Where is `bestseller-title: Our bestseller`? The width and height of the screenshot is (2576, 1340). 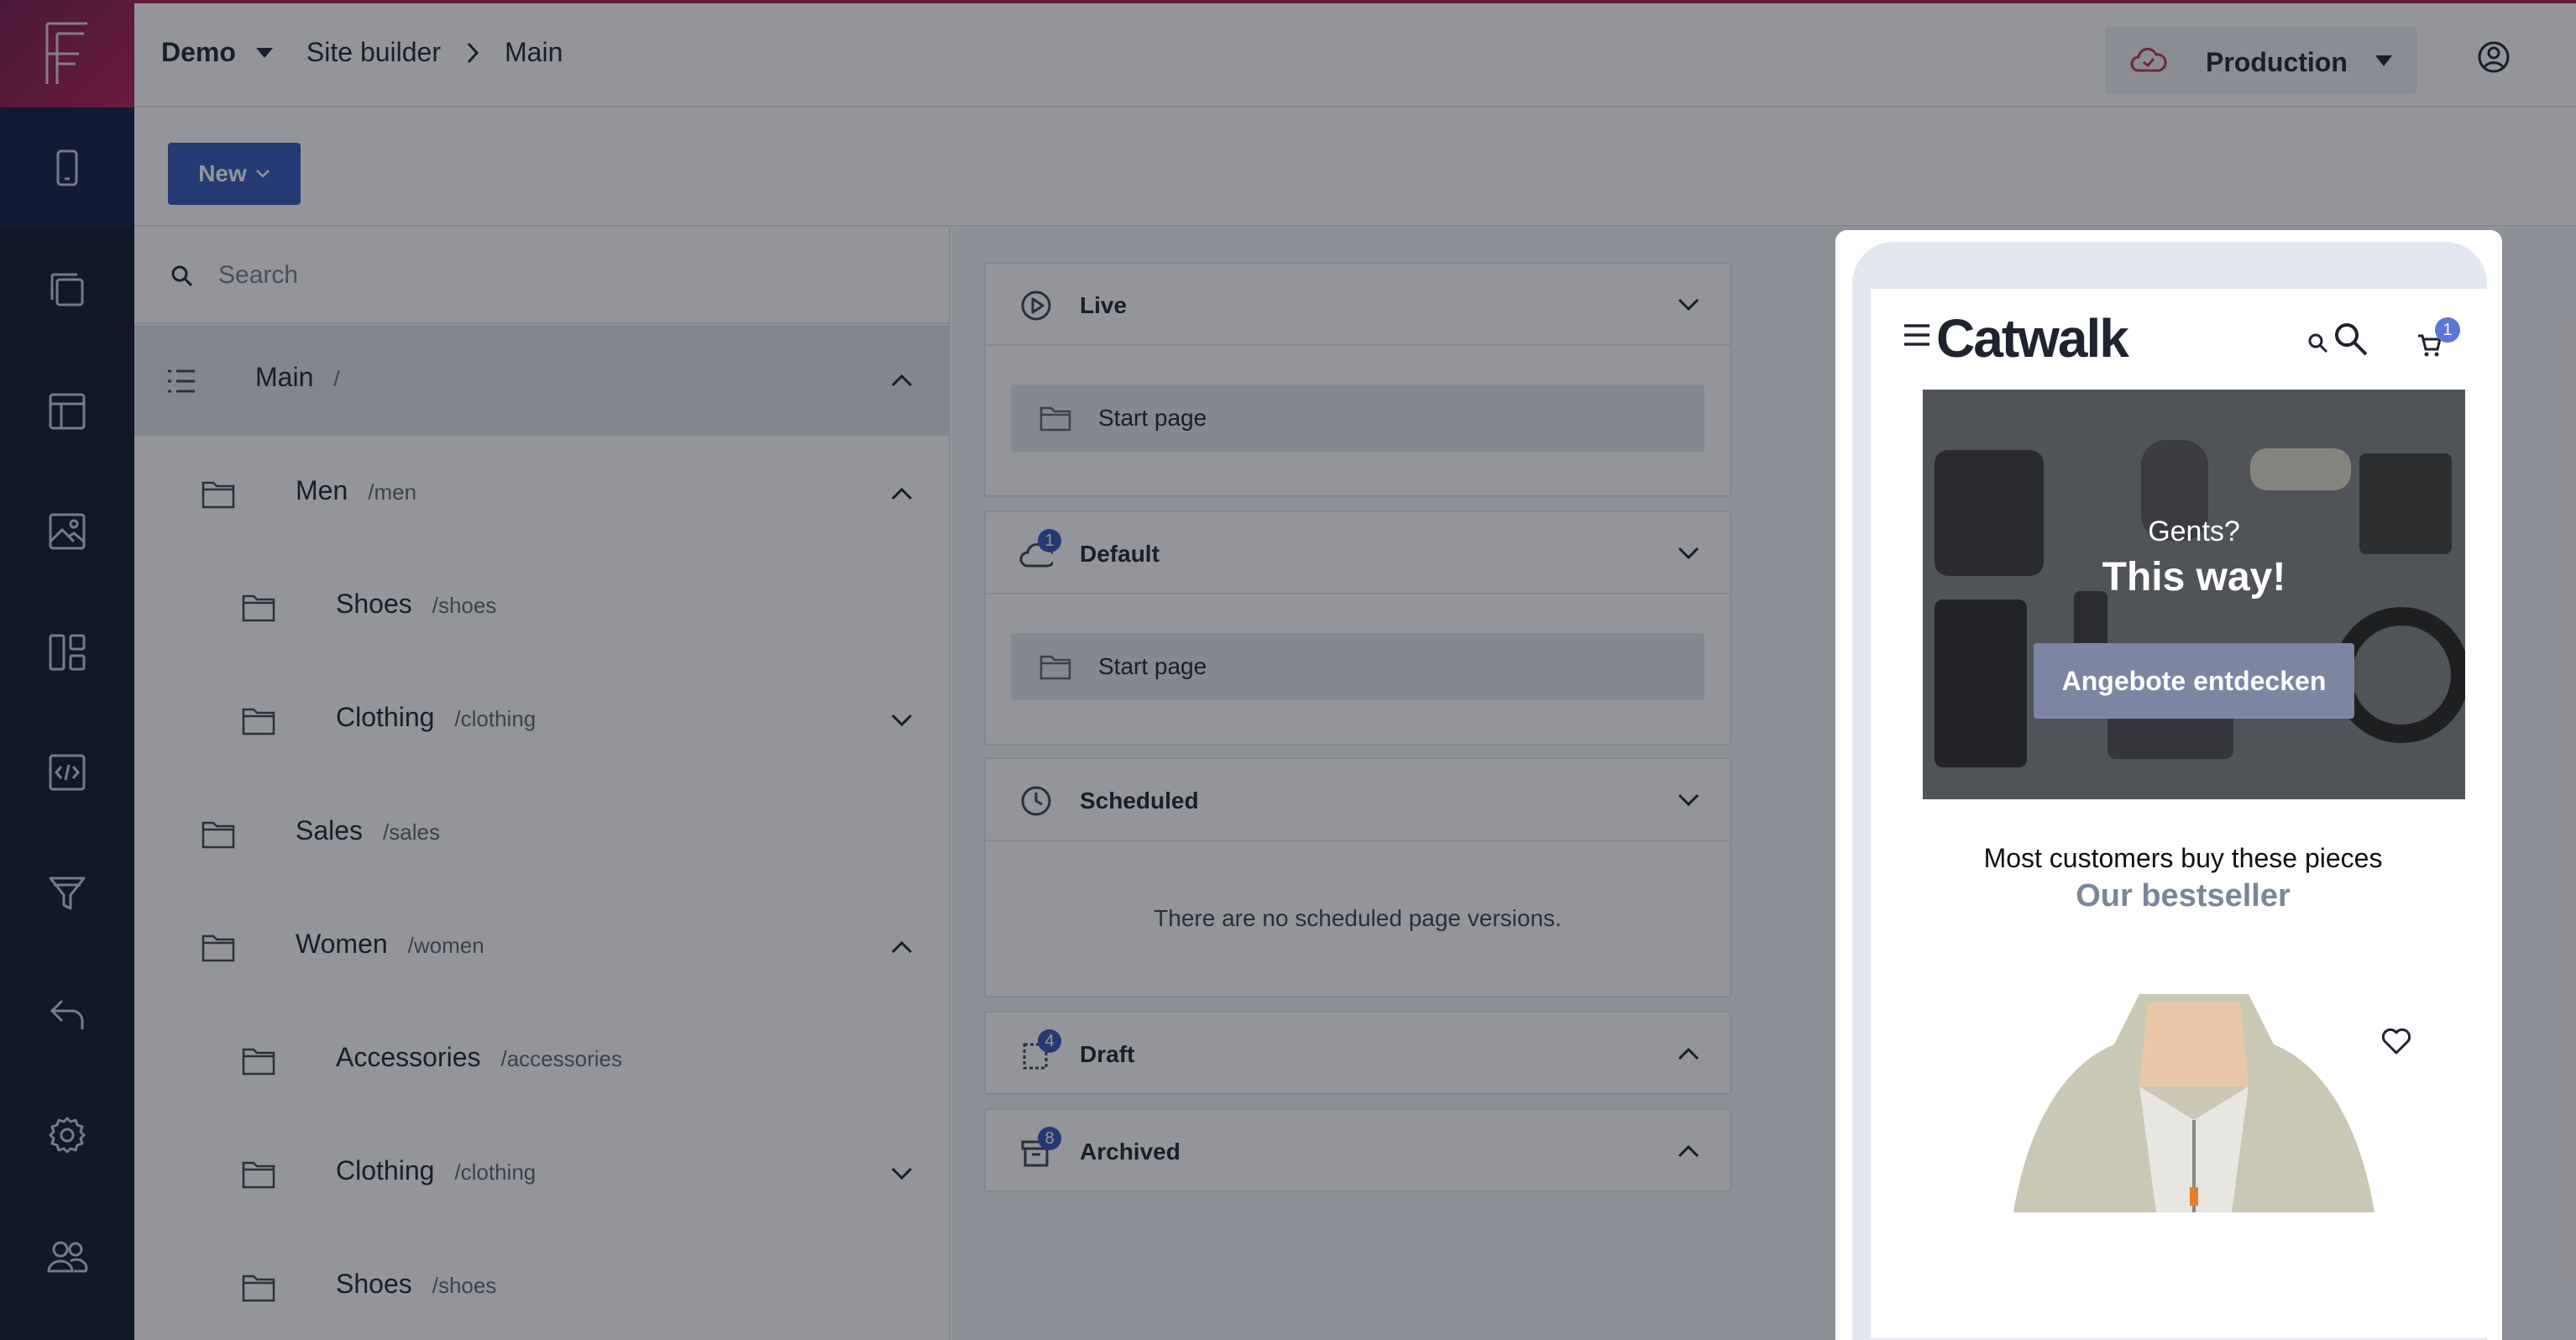
bestseller-title: Our bestseller is located at coordinates (2183, 895).